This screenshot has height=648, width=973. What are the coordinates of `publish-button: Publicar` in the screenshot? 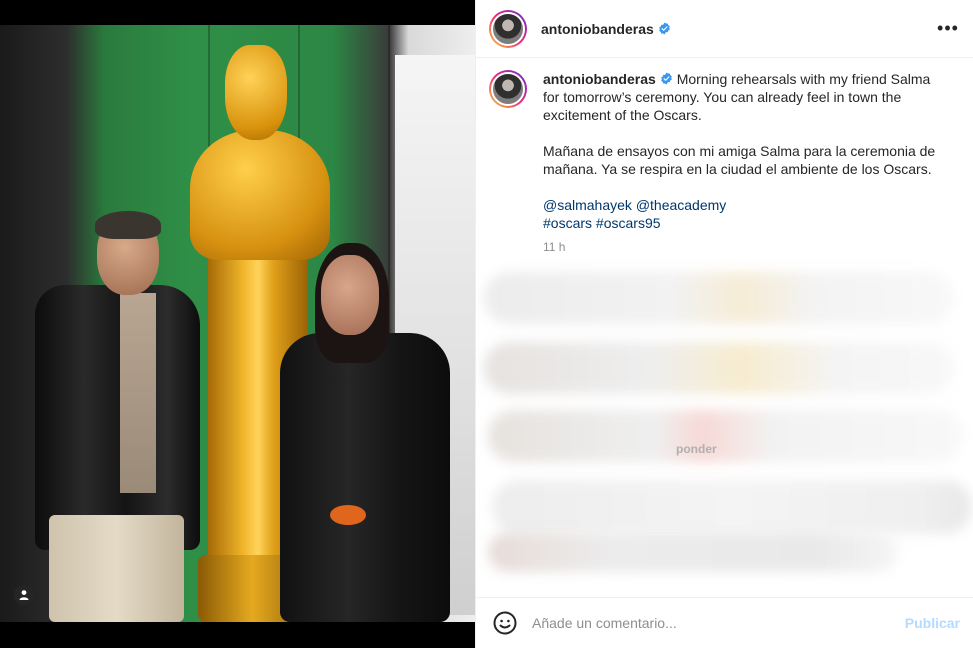 It's located at (932, 623).